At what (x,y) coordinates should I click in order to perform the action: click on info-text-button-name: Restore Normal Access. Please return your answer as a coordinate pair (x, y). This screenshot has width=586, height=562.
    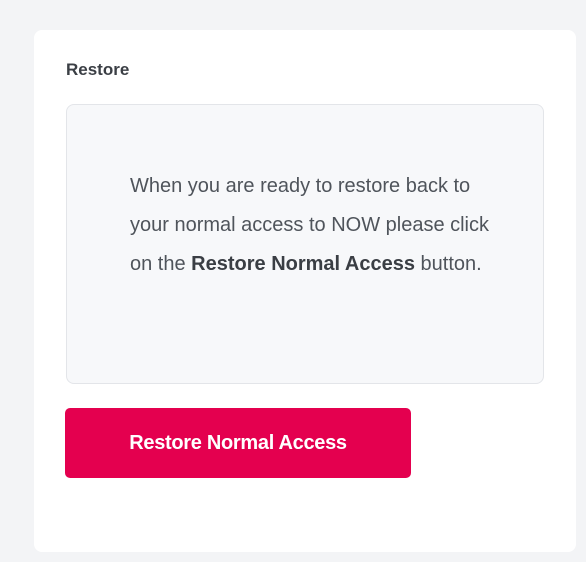
    Looking at the image, I should click on (303, 264).